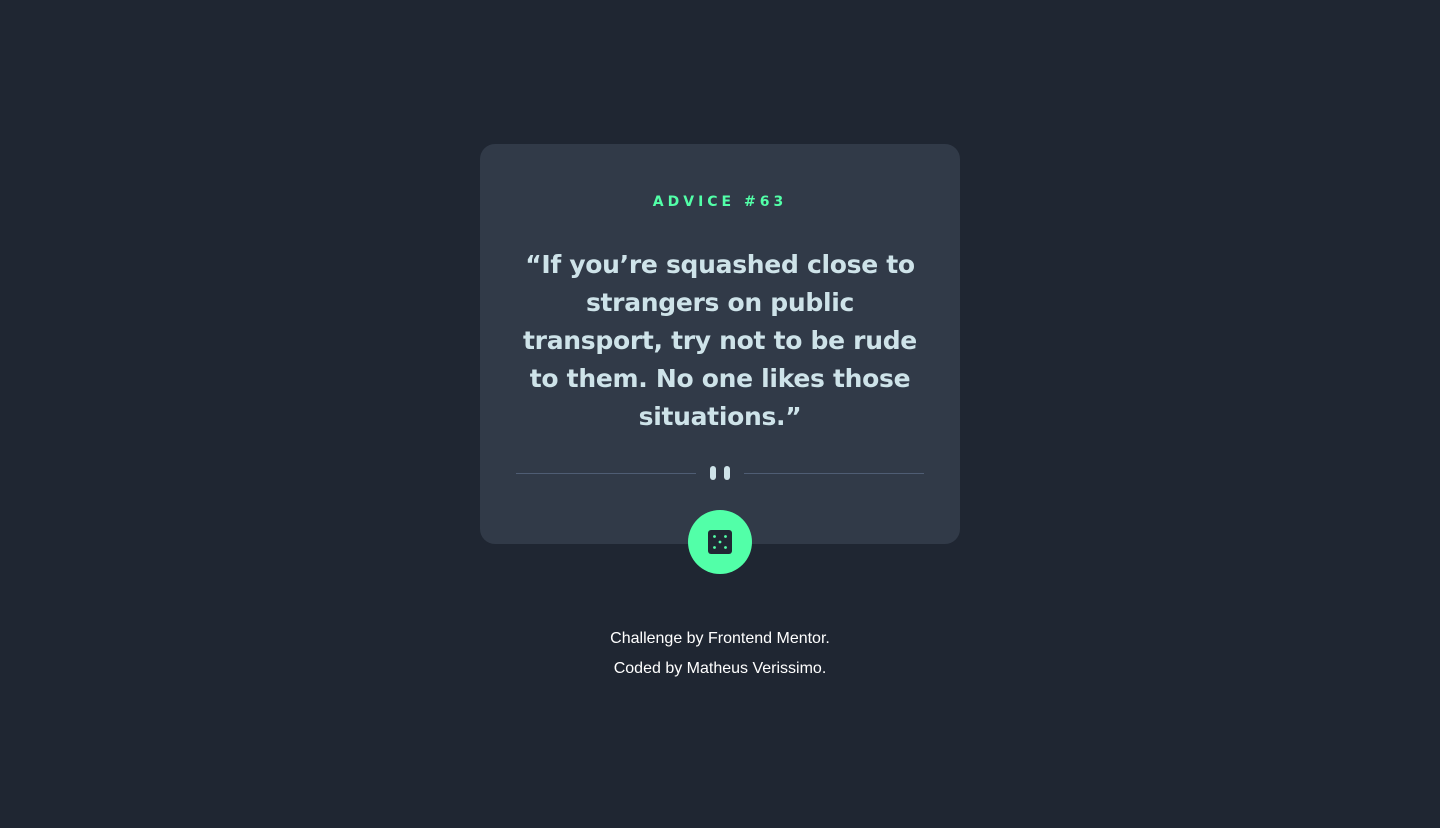  I want to click on footer-challenge-credit: Challenge by Frontend Mentor., so click(720, 638).